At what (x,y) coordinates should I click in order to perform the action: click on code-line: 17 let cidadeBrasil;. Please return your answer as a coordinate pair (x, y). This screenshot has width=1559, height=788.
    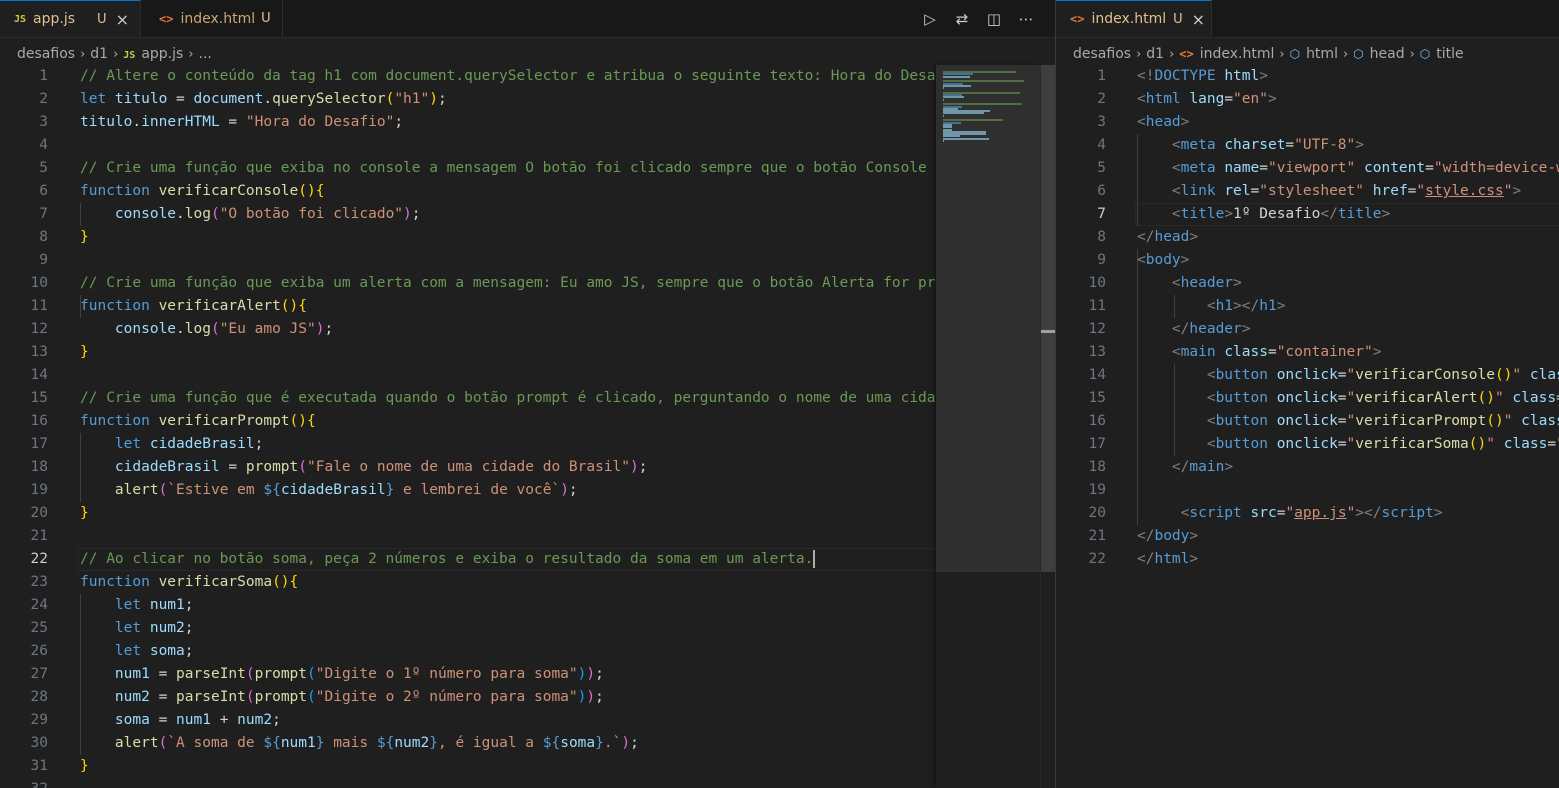
    Looking at the image, I should click on (527, 444).